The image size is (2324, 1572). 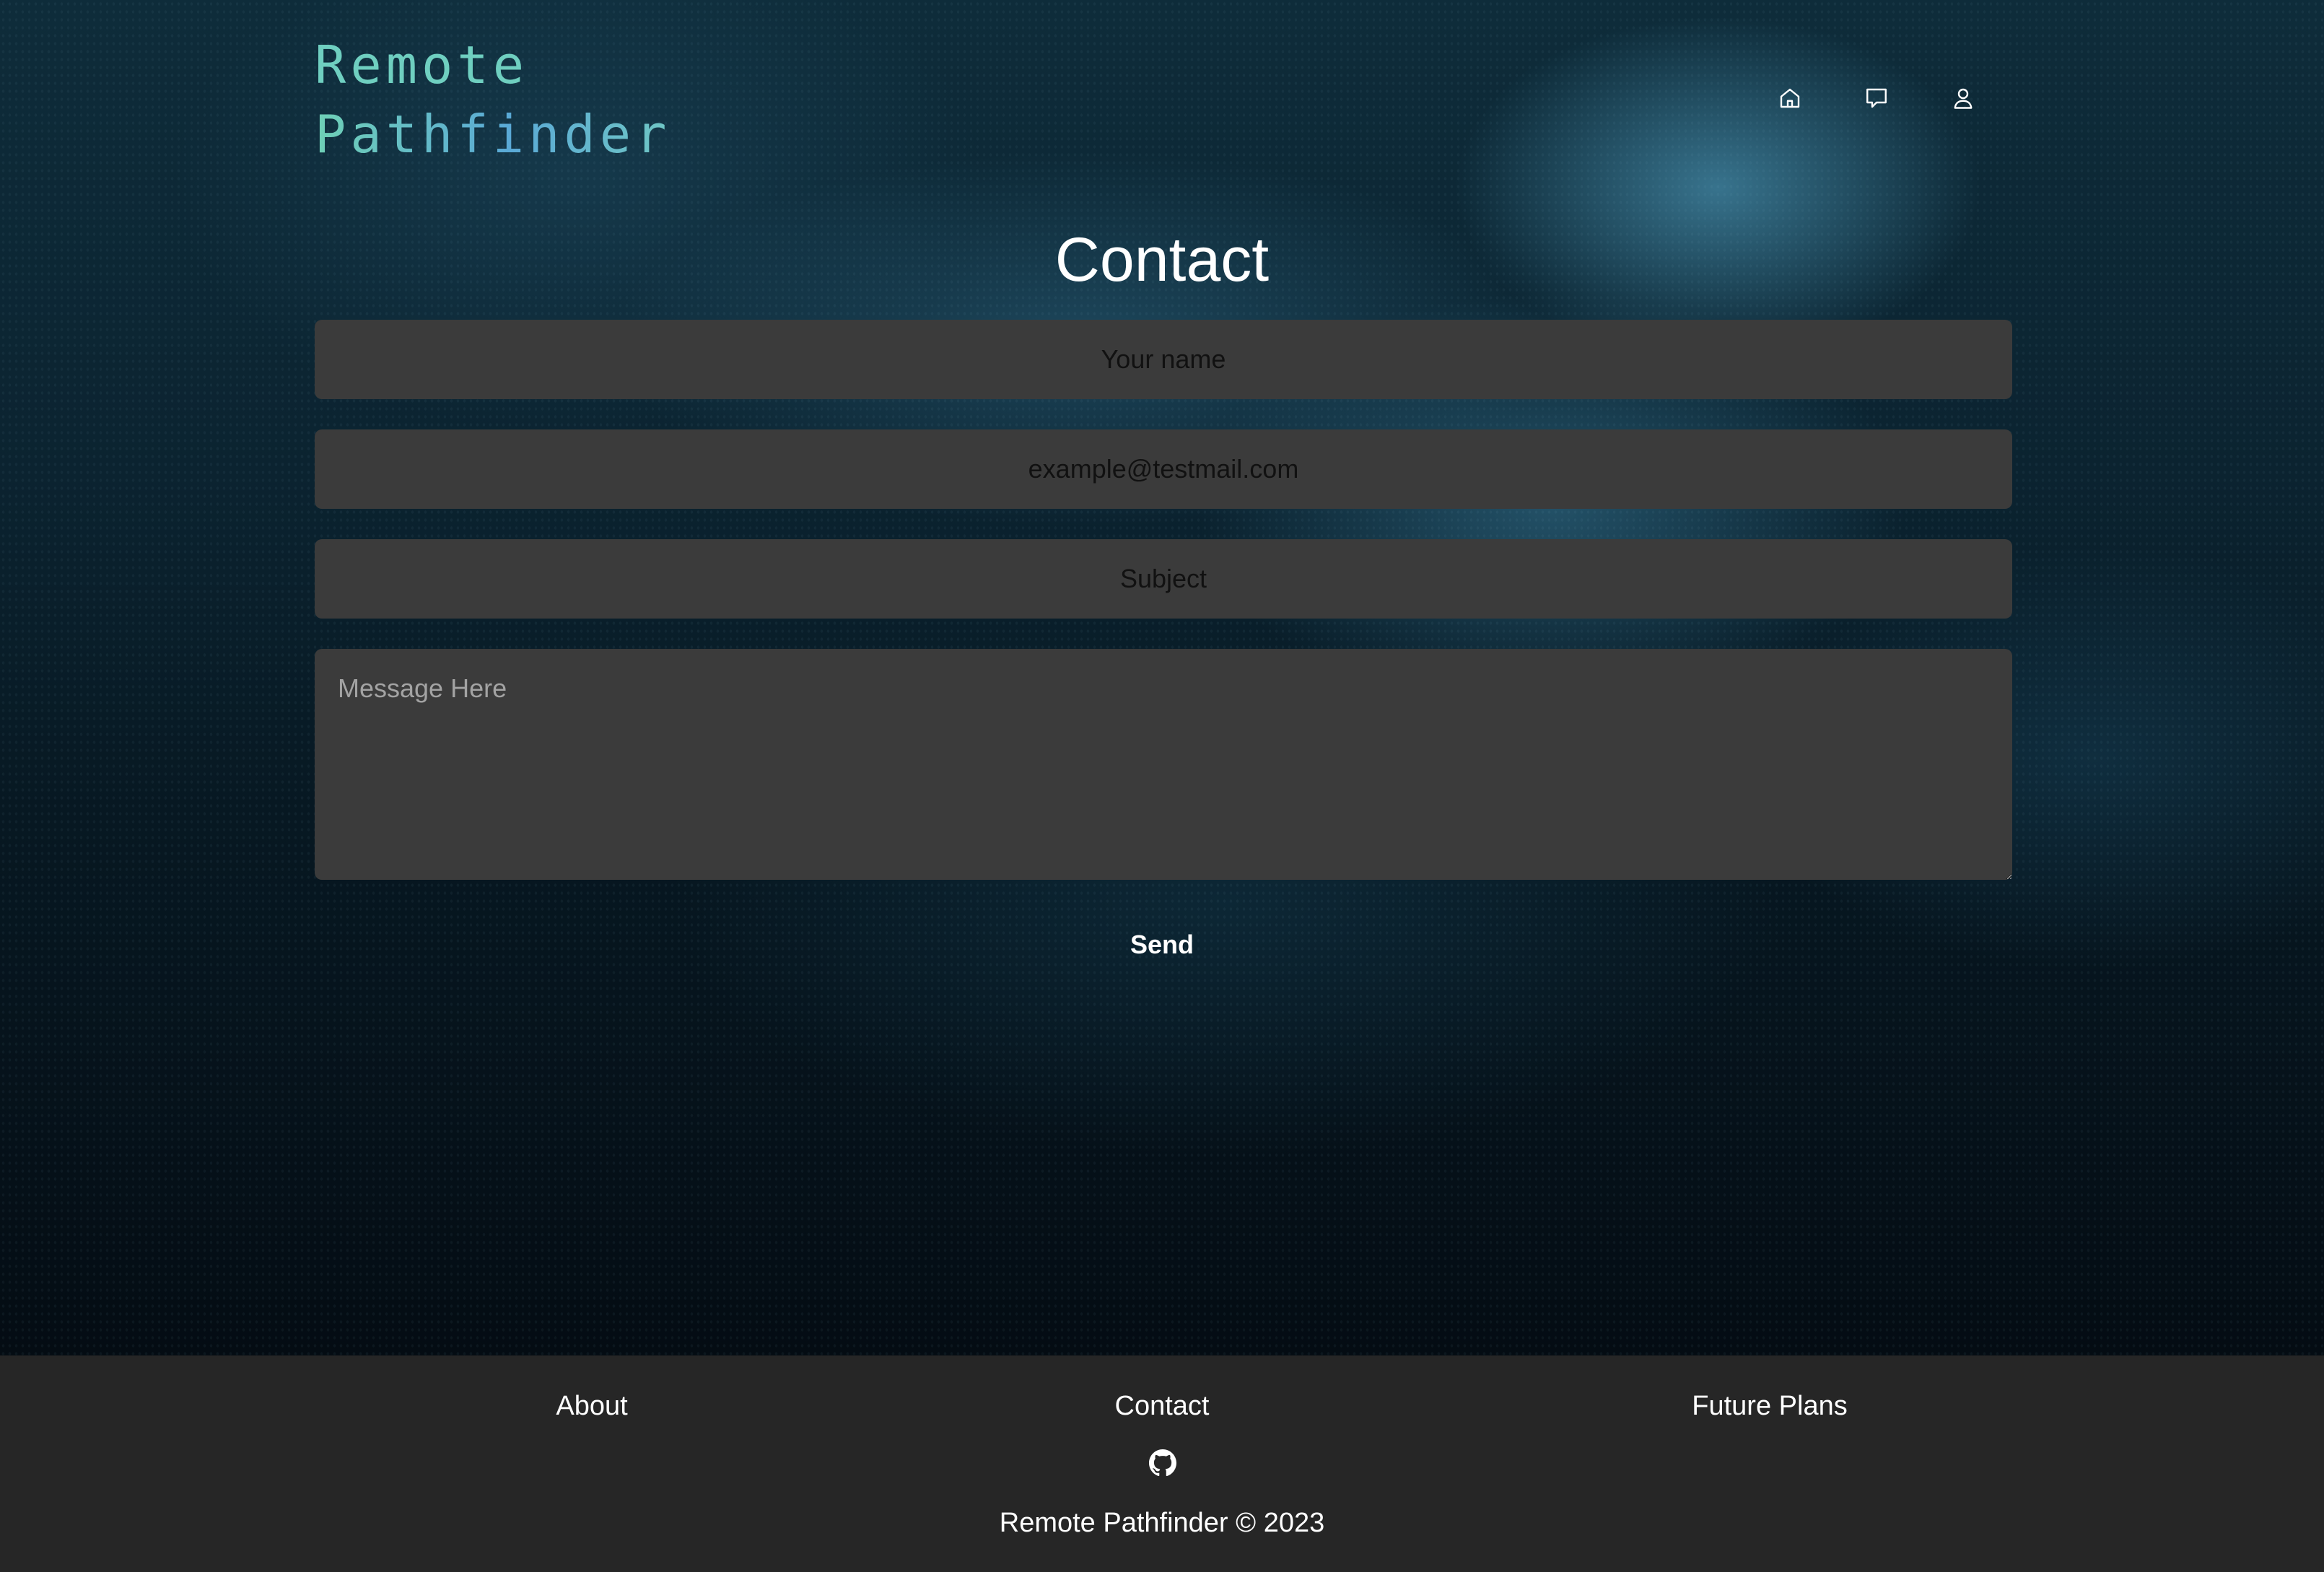 I want to click on footer-link-about: About, so click(x=591, y=1406).